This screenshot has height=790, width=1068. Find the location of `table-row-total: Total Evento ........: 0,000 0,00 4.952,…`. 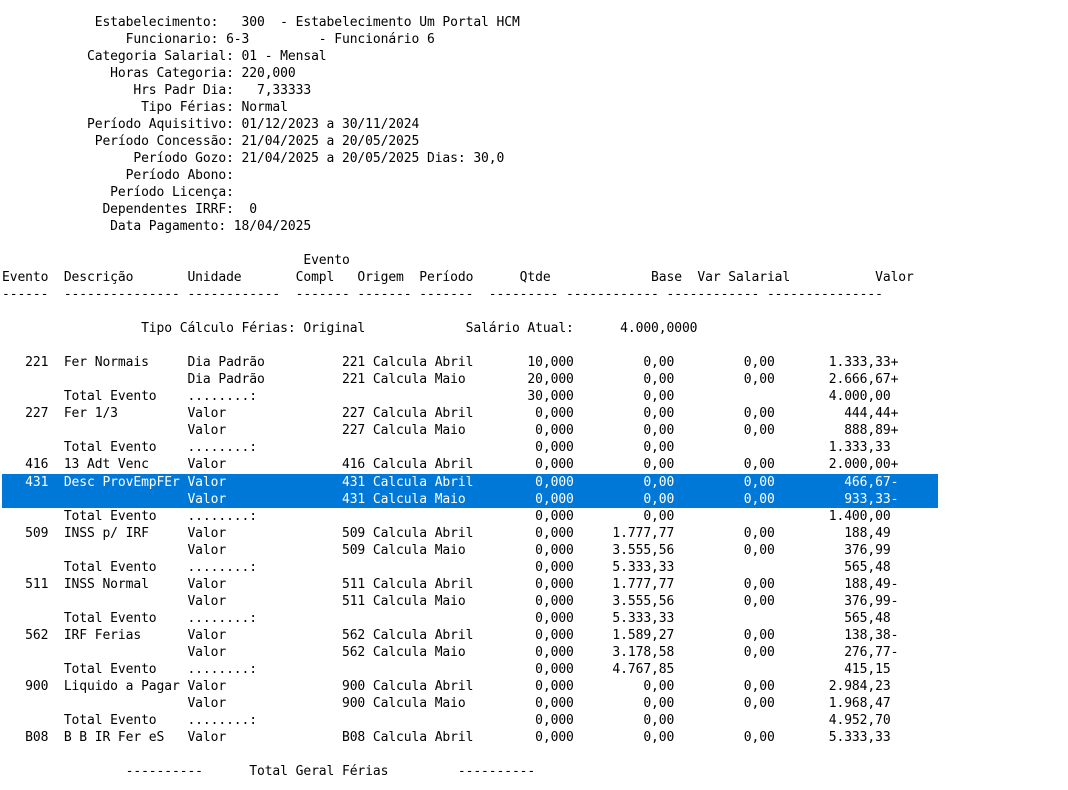

table-row-total: Total Evento ........: 0,000 0,00 4.952,… is located at coordinates (446, 720).